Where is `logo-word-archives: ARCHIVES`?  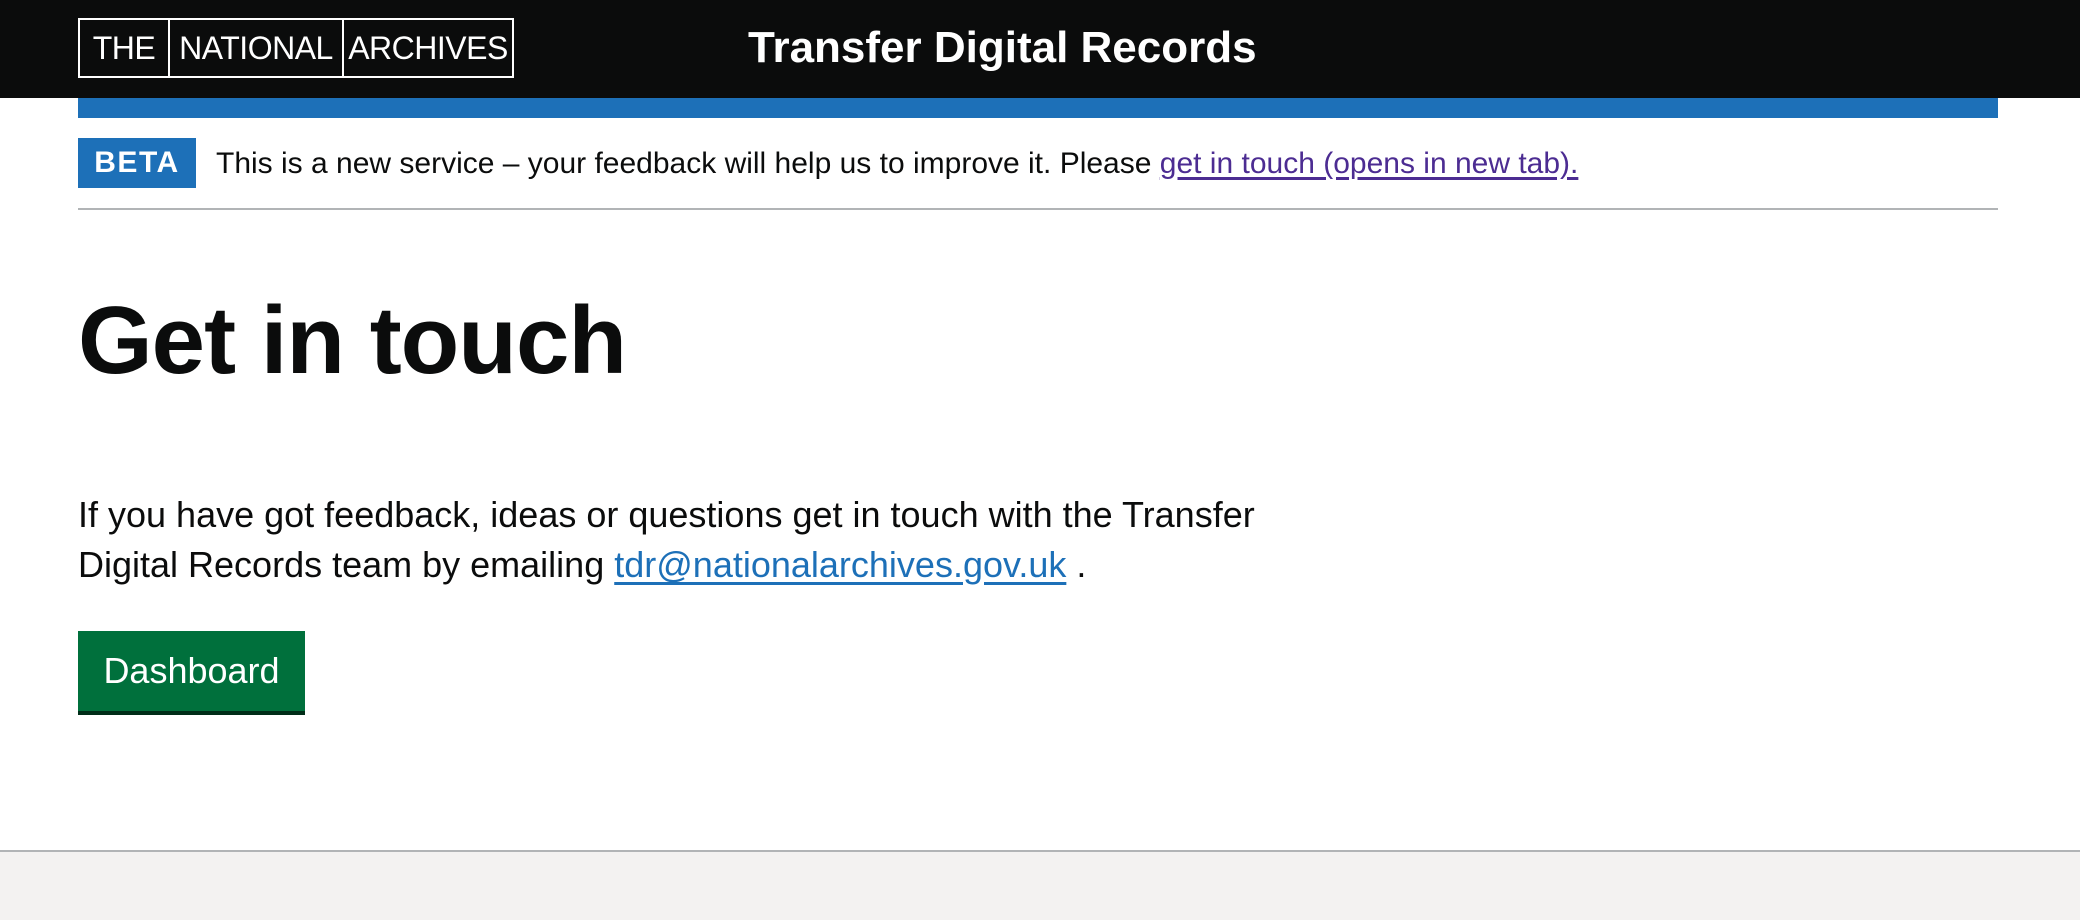 logo-word-archives: ARCHIVES is located at coordinates (427, 48).